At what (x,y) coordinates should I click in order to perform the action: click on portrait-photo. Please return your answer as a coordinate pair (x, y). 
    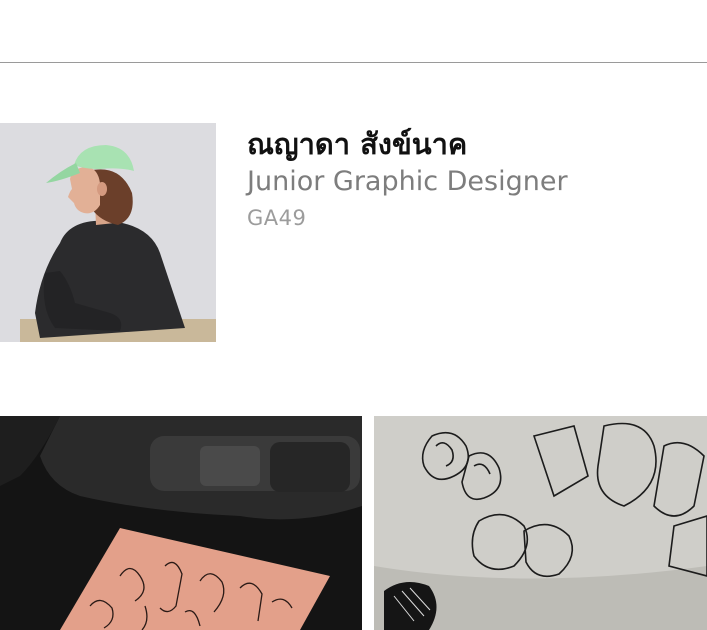
    Looking at the image, I should click on (108, 232).